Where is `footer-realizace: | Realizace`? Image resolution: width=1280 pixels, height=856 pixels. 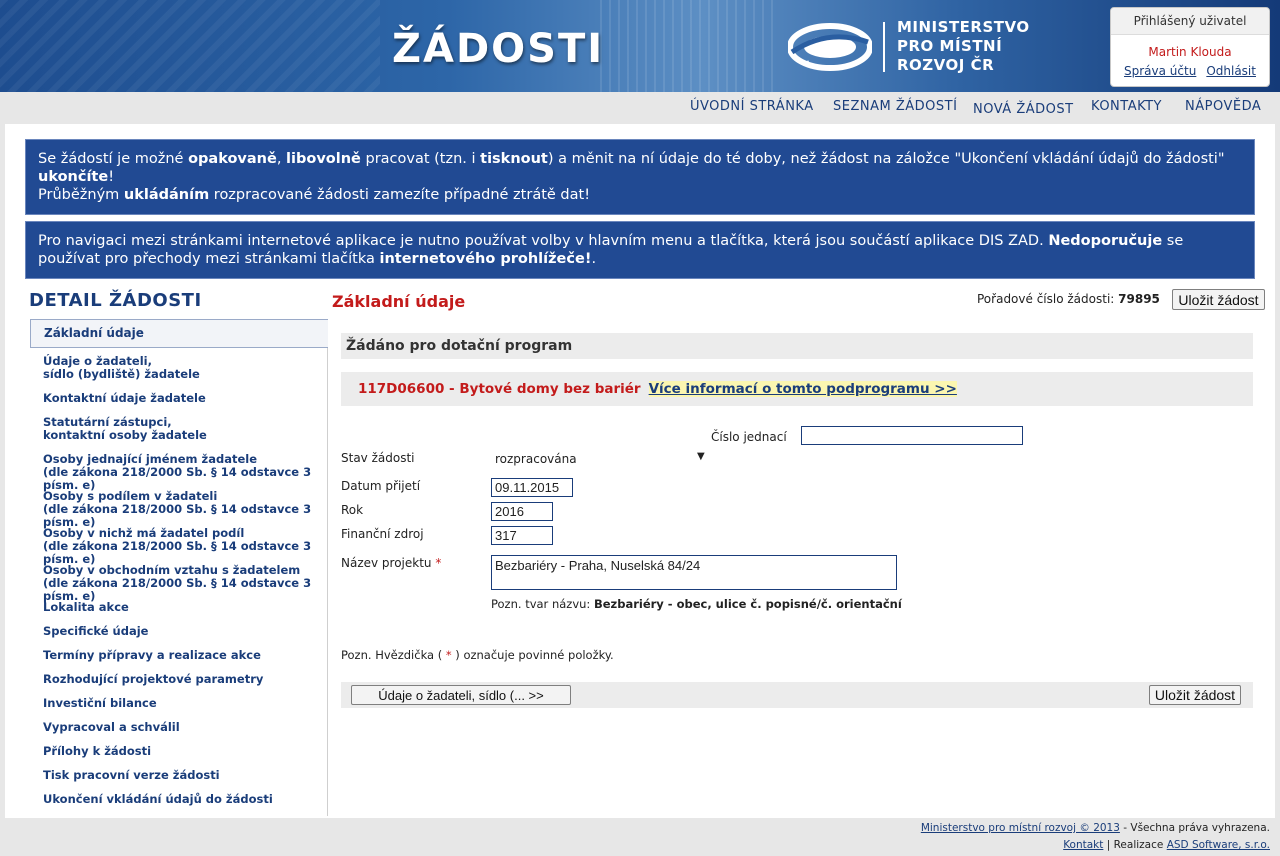
footer-realizace: | Realizace is located at coordinates (1135, 845).